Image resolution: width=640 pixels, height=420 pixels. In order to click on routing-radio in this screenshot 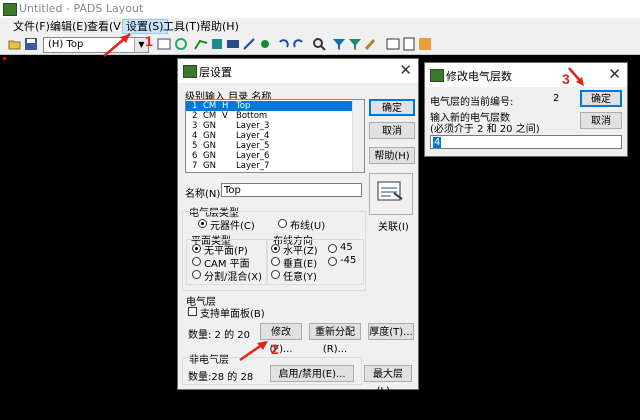, I will do `click(282, 223)`.